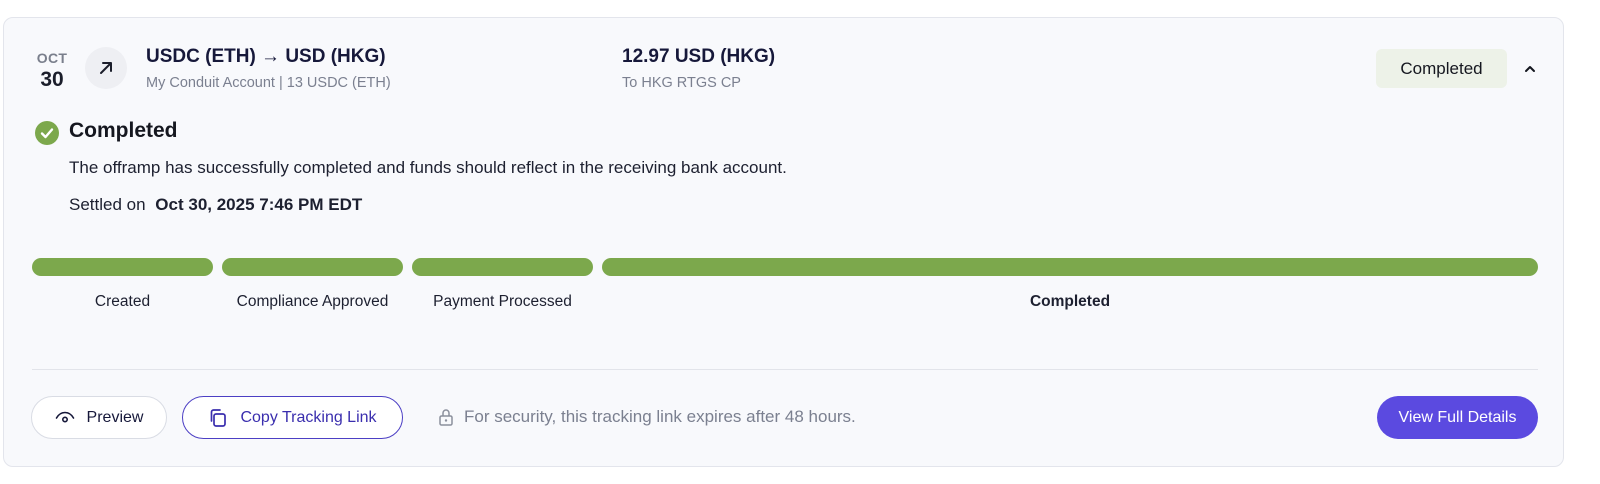 This screenshot has height=484, width=1600. What do you see at coordinates (1457, 417) in the screenshot?
I see `view-full-details-button: View Full Details` at bounding box center [1457, 417].